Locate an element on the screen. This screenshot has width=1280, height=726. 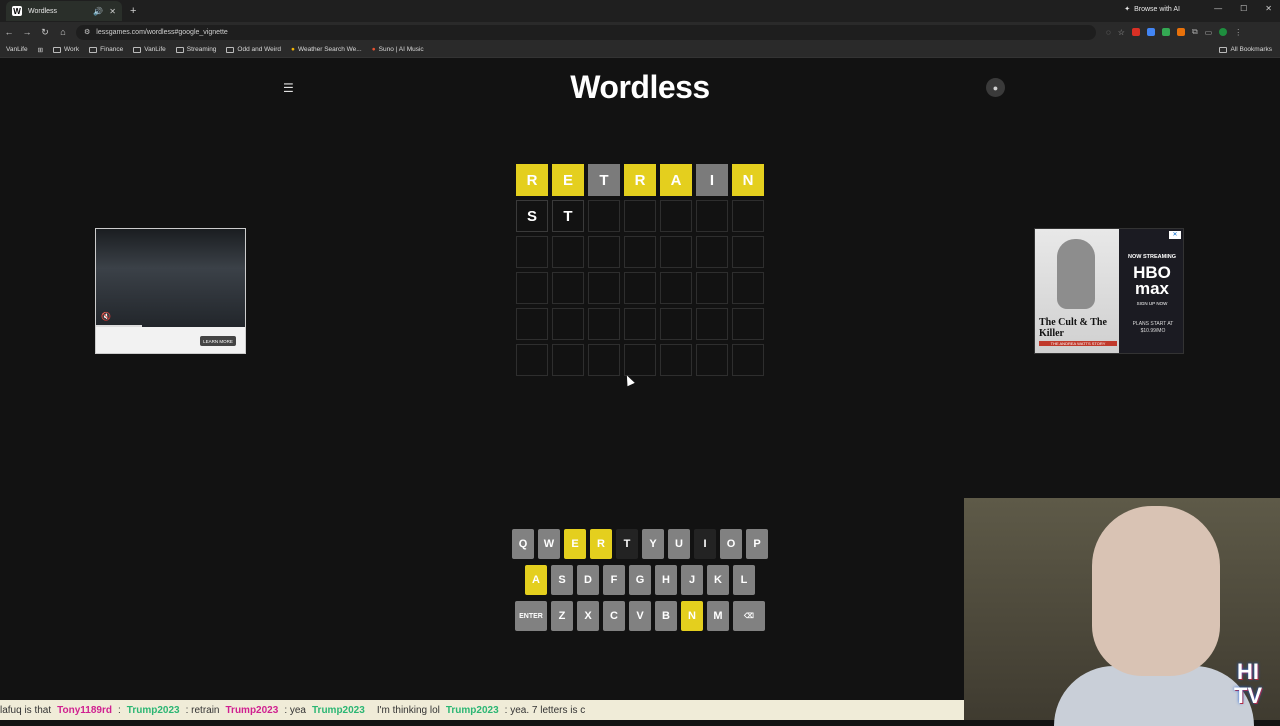
bookmark-folder: Finance is located at coordinates (106, 49).